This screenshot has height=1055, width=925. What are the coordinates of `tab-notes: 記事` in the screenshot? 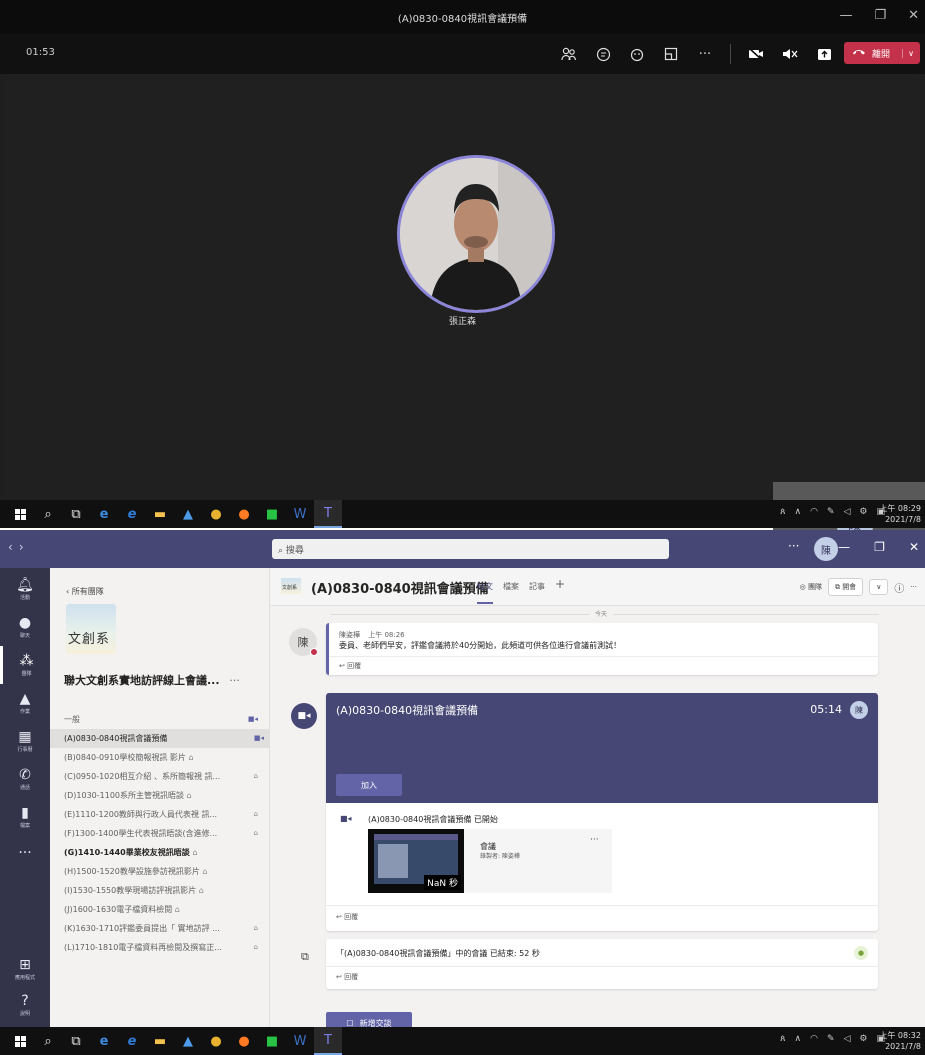 It's located at (537, 592).